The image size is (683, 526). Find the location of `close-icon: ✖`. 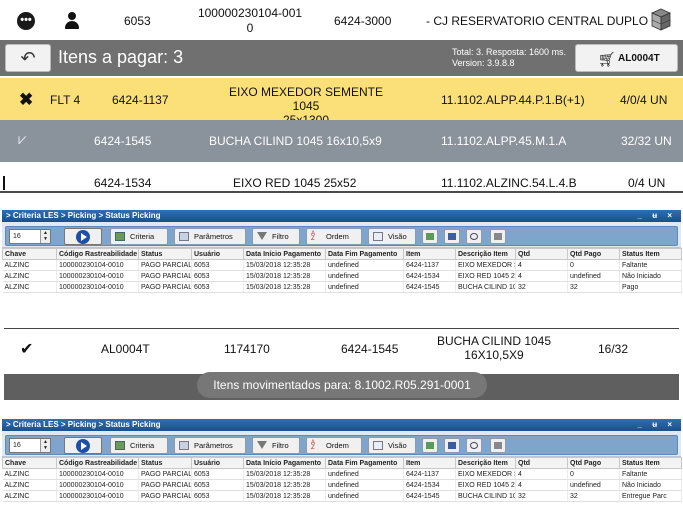

close-icon: ✖ is located at coordinates (26, 100).